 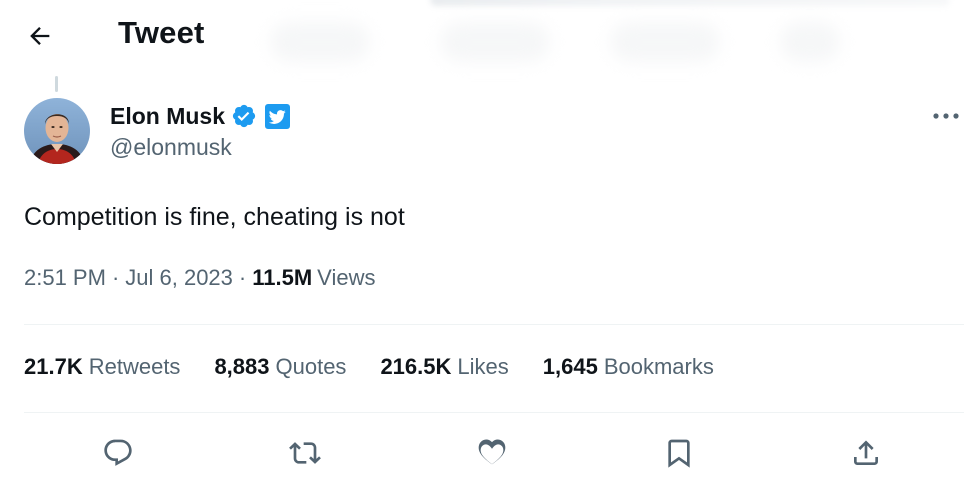 I want to click on verified-badge-icon, so click(x=244, y=116).